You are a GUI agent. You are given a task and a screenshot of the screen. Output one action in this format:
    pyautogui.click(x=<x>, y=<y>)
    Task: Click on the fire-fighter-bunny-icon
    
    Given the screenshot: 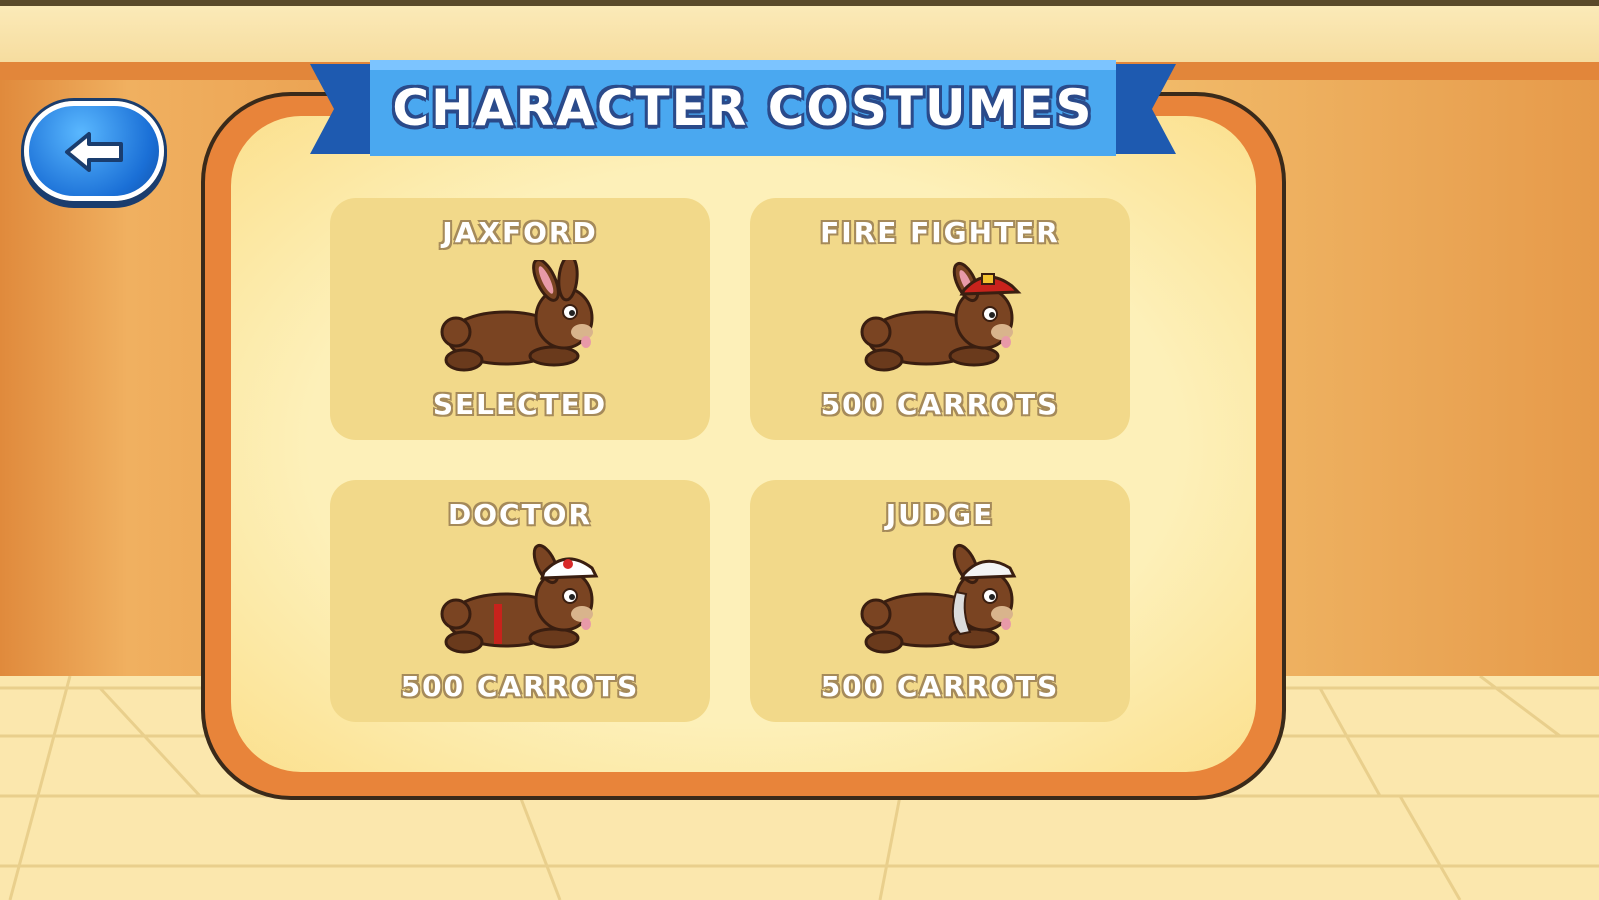 What is the action you would take?
    pyautogui.click(x=941, y=316)
    